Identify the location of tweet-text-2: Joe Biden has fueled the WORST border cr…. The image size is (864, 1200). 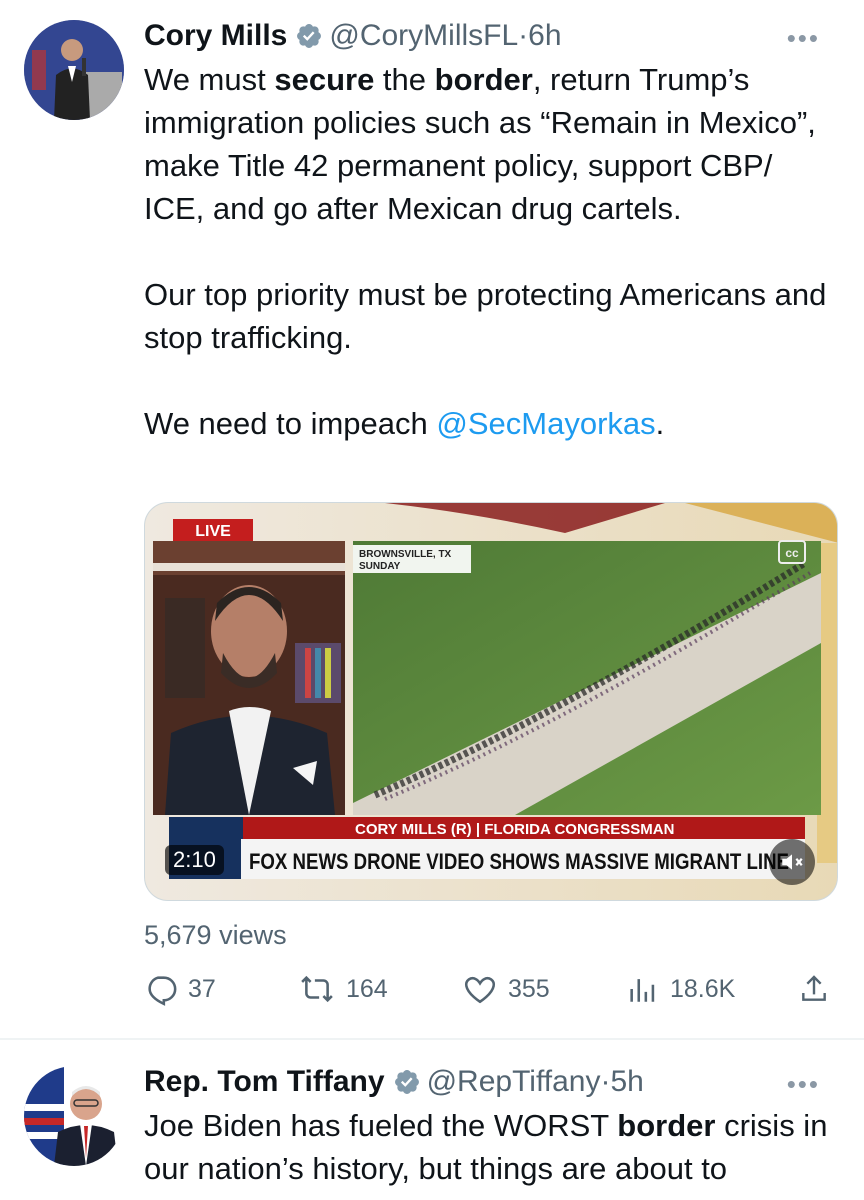
(486, 1147).